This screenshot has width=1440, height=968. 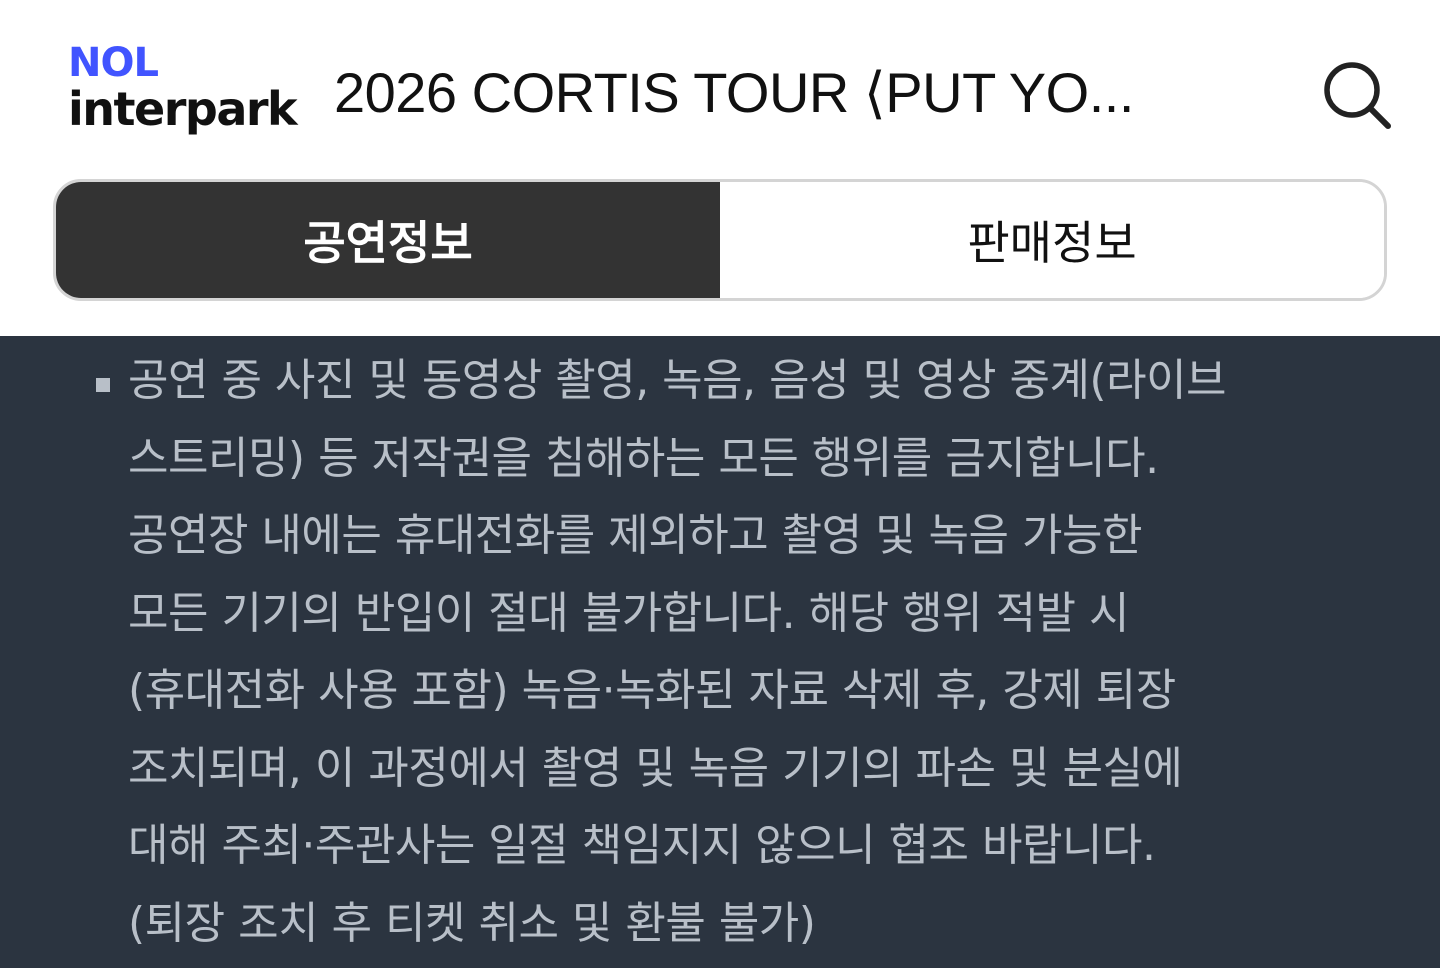 I want to click on notice-line: 모든 기기의 반입이 절대 불가합니다. 해당 행위 적발 시, so click(x=628, y=613).